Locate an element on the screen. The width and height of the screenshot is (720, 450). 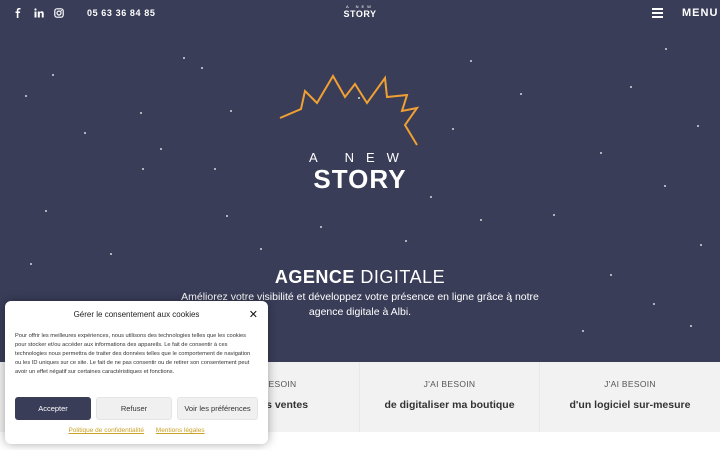
linkedin-icon is located at coordinates (39, 13).